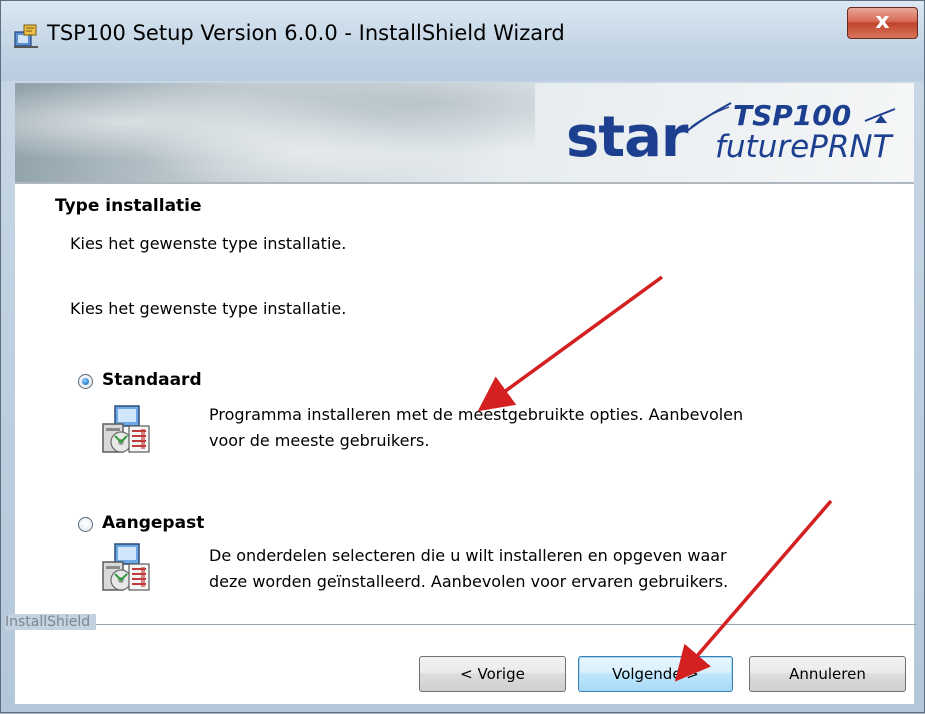 This screenshot has height=714, width=925. Describe the element at coordinates (126, 429) in the screenshot. I see `setup-typical-icon` at that location.